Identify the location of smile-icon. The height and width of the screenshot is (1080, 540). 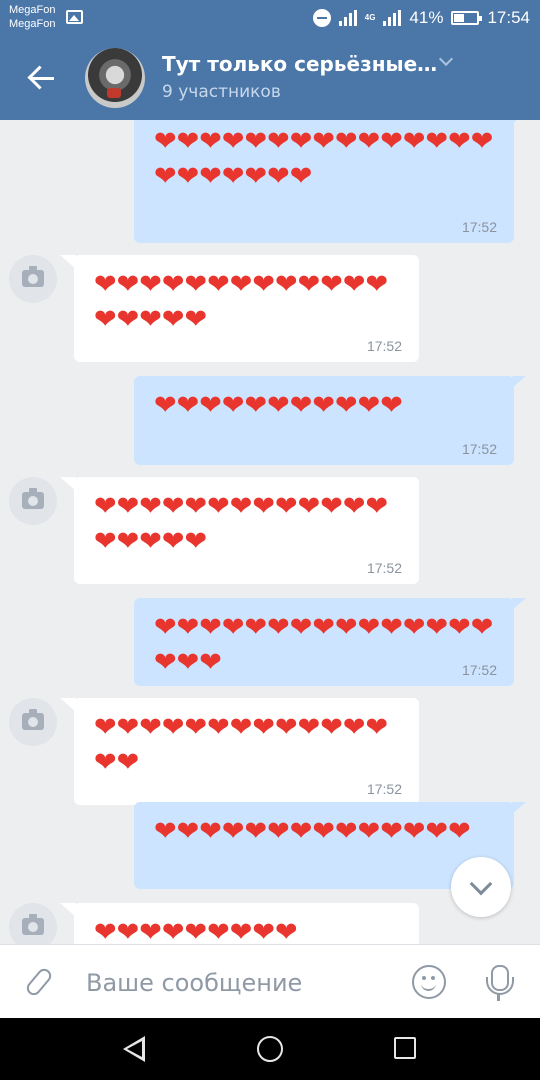
(429, 982).